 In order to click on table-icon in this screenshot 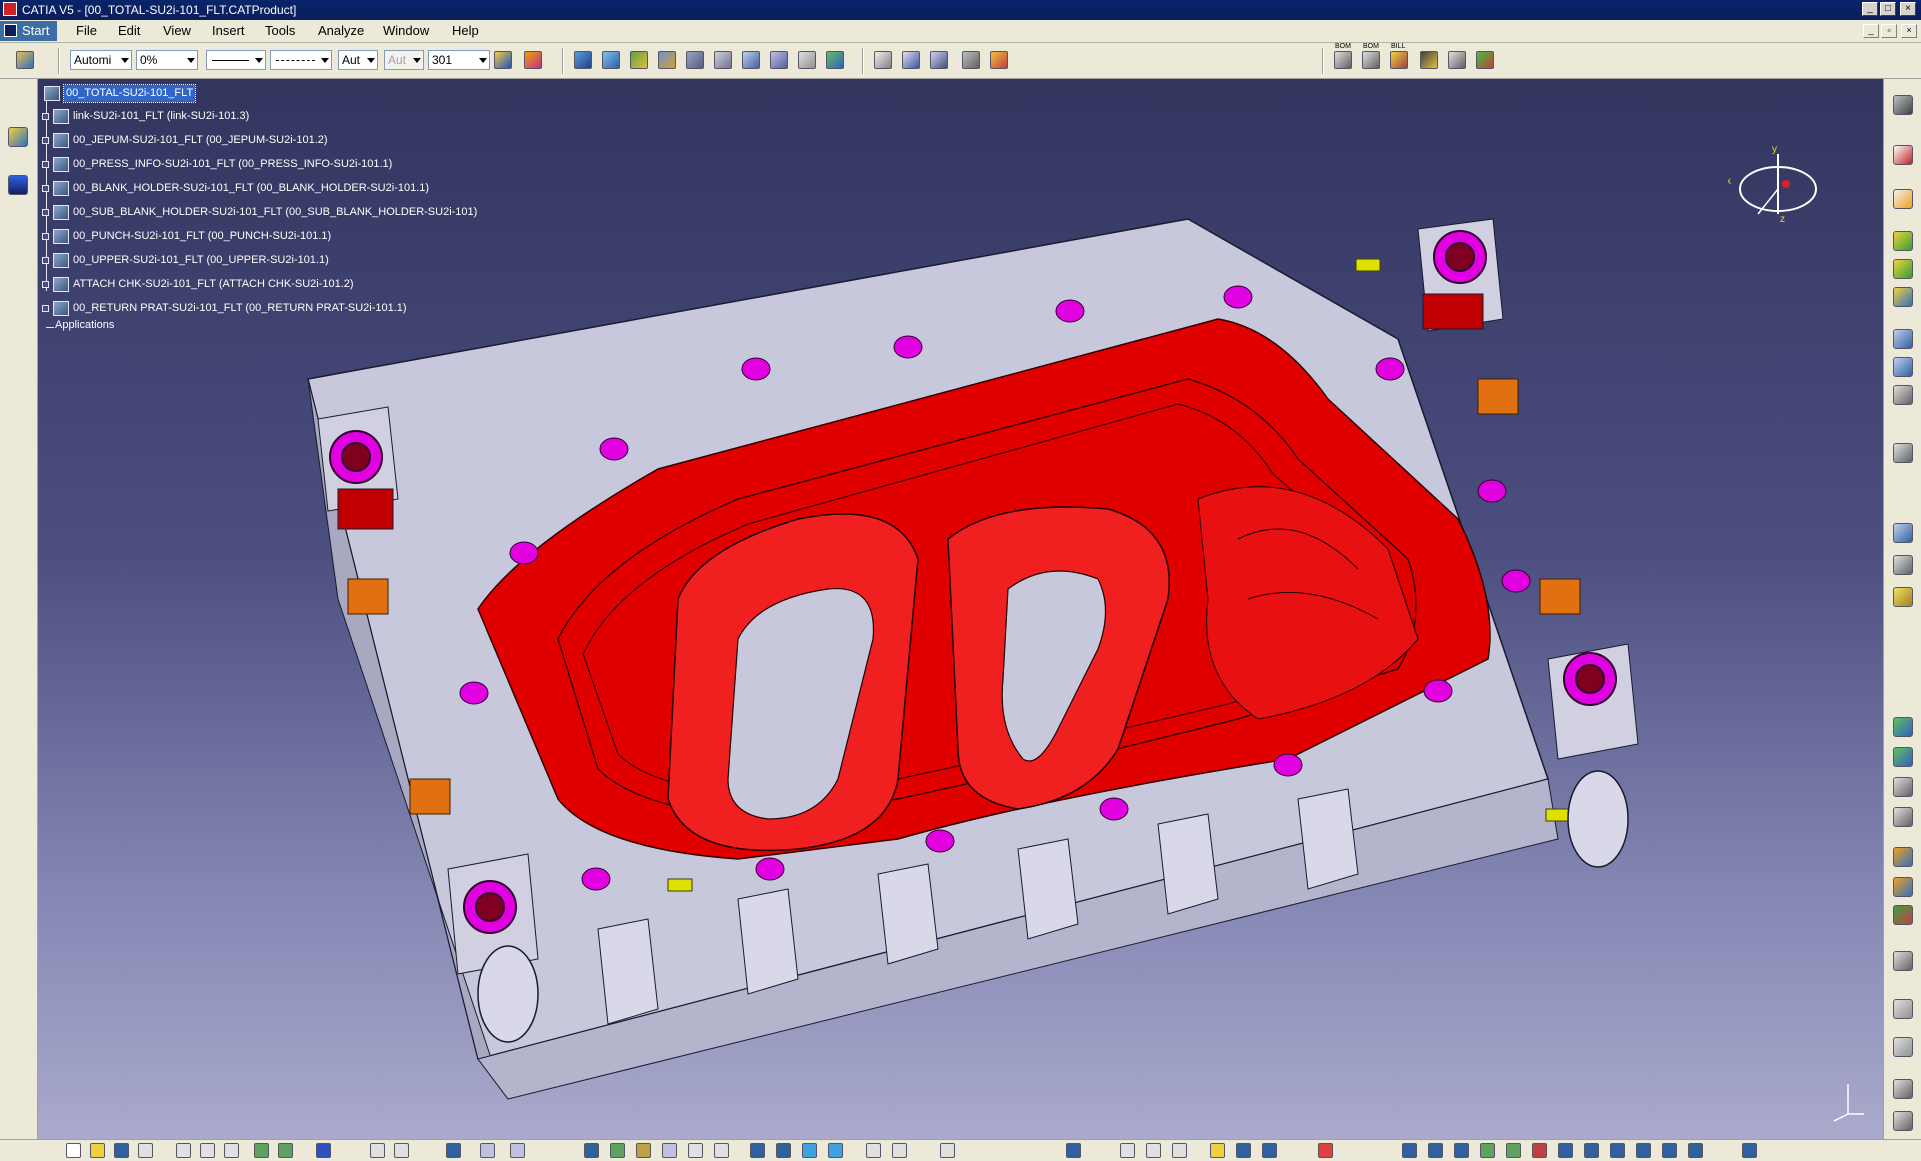, I will do `click(453, 1150)`.